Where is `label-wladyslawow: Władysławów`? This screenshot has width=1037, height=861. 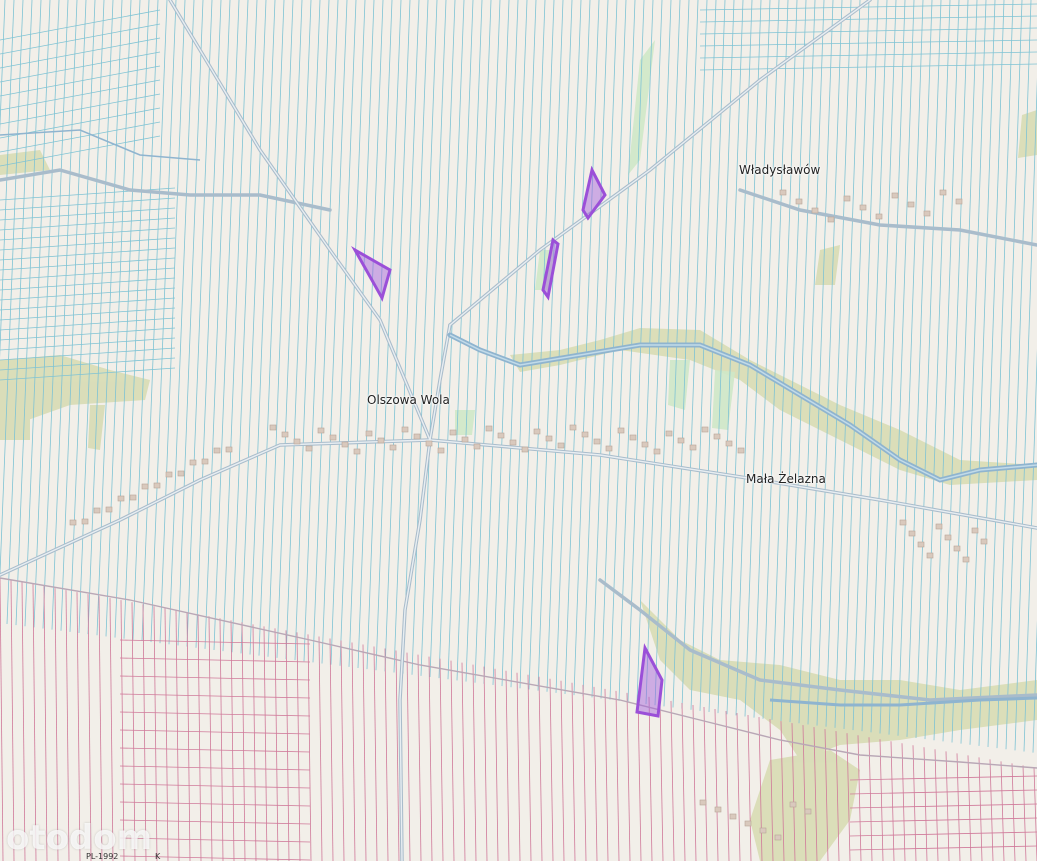
label-wladyslawow: Władysławów is located at coordinates (780, 170).